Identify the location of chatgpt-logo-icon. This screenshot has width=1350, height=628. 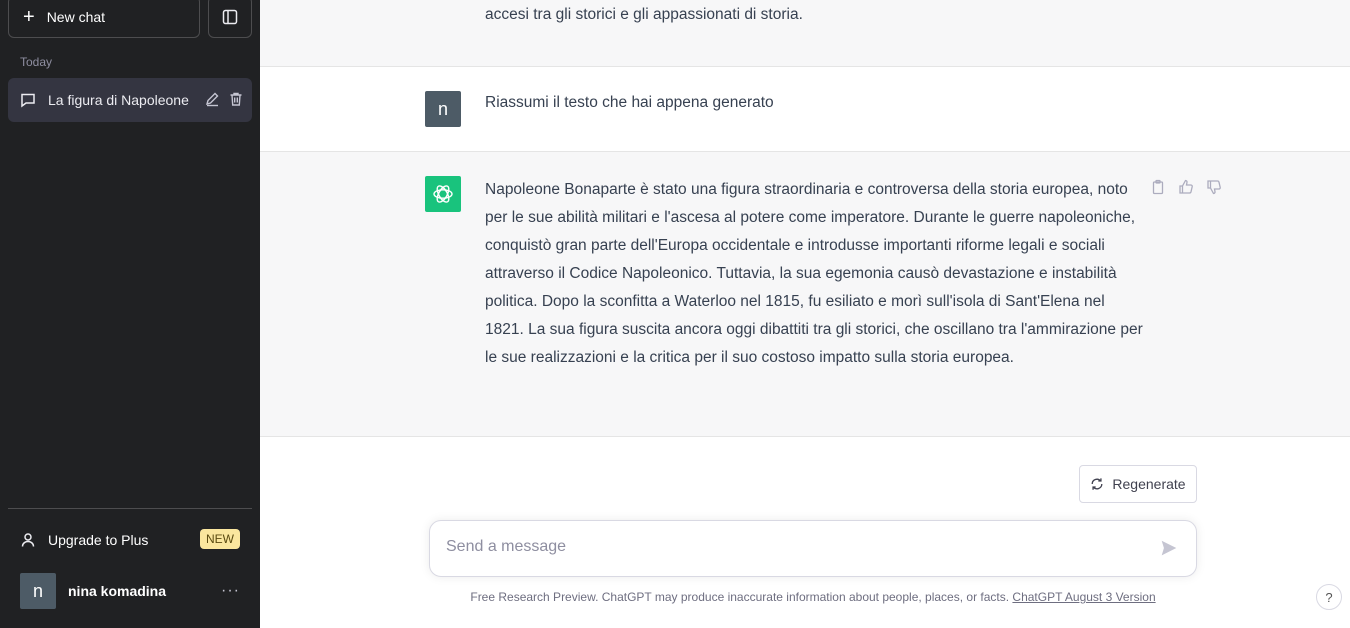
(443, 194).